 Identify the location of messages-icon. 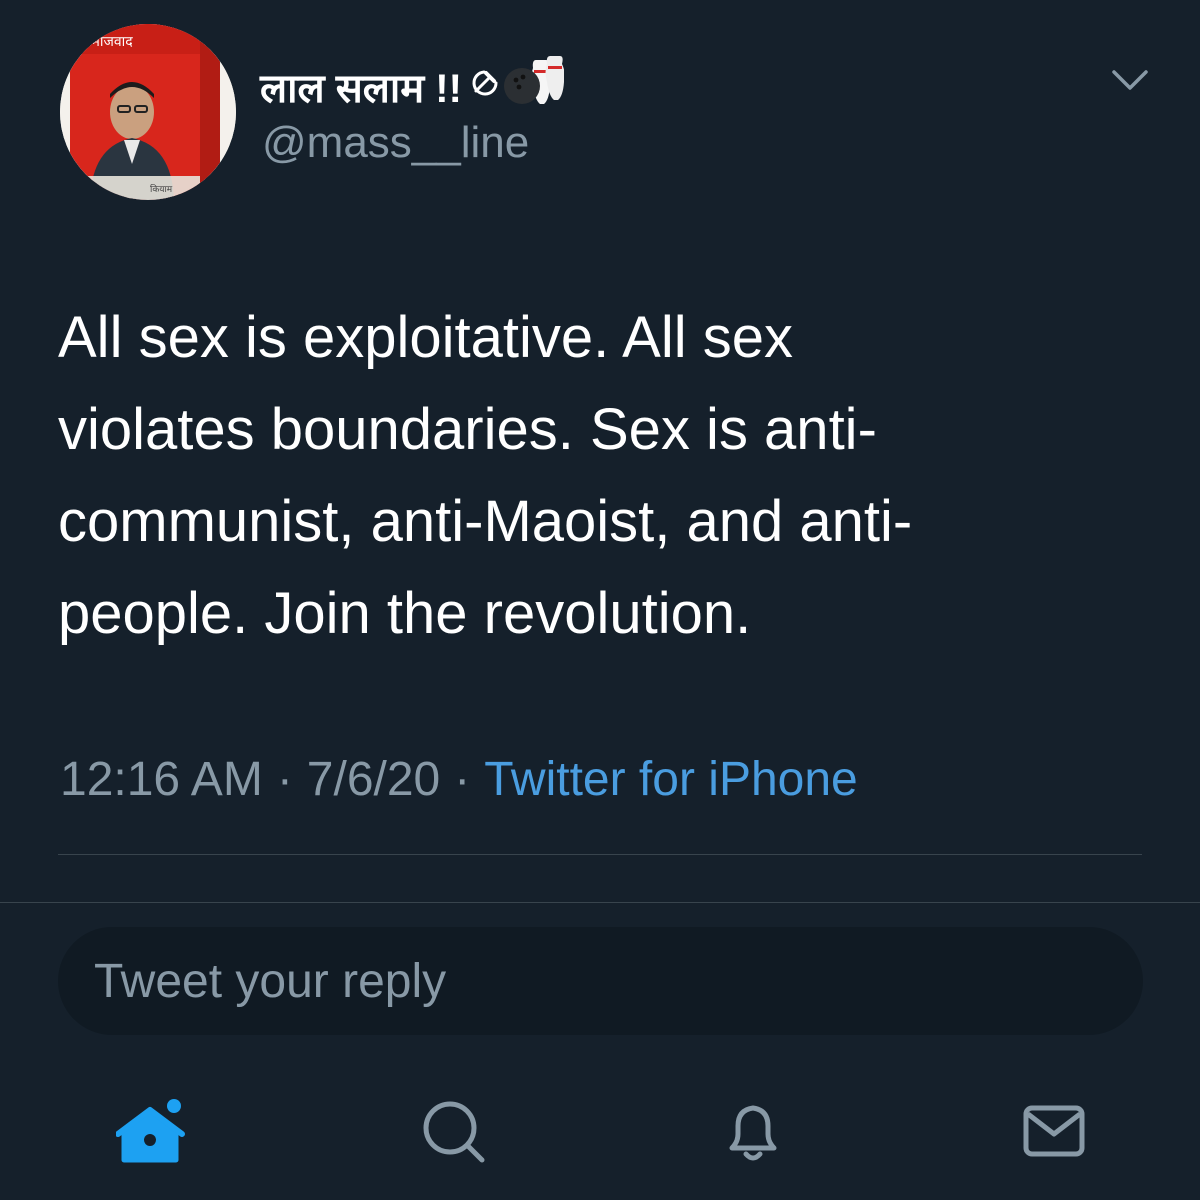
(1055, 1133).